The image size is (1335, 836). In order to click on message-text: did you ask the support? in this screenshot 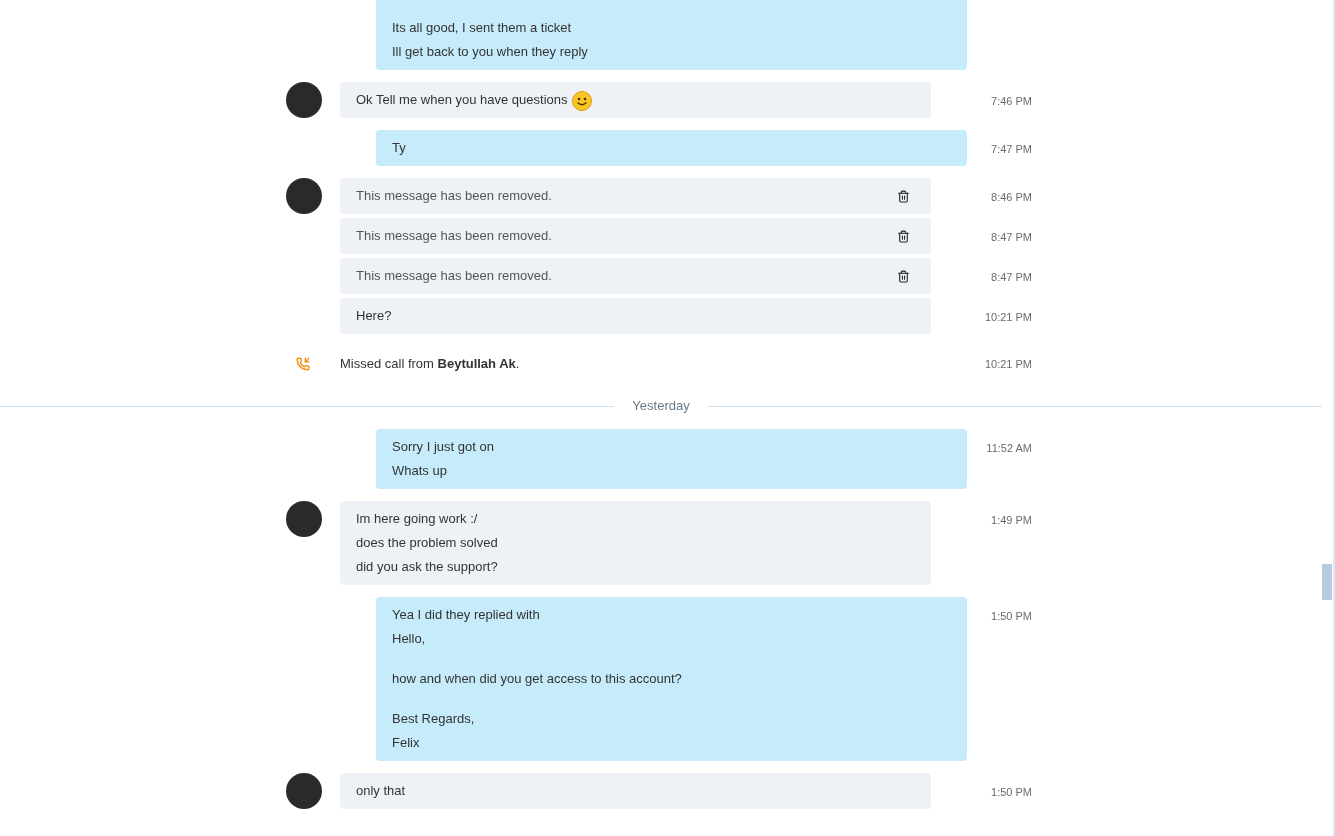, I will do `click(427, 566)`.